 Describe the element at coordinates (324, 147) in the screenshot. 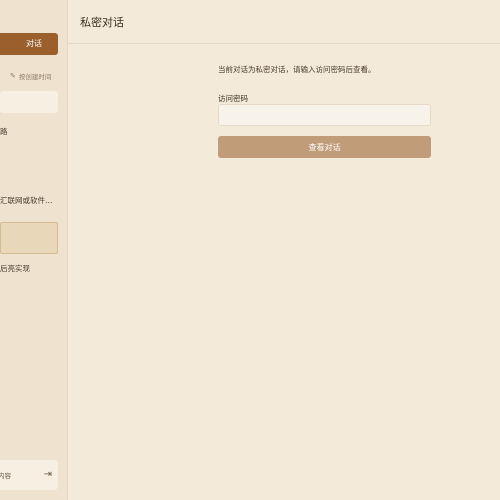

I see `view-conversation-button: 查看对话` at that location.